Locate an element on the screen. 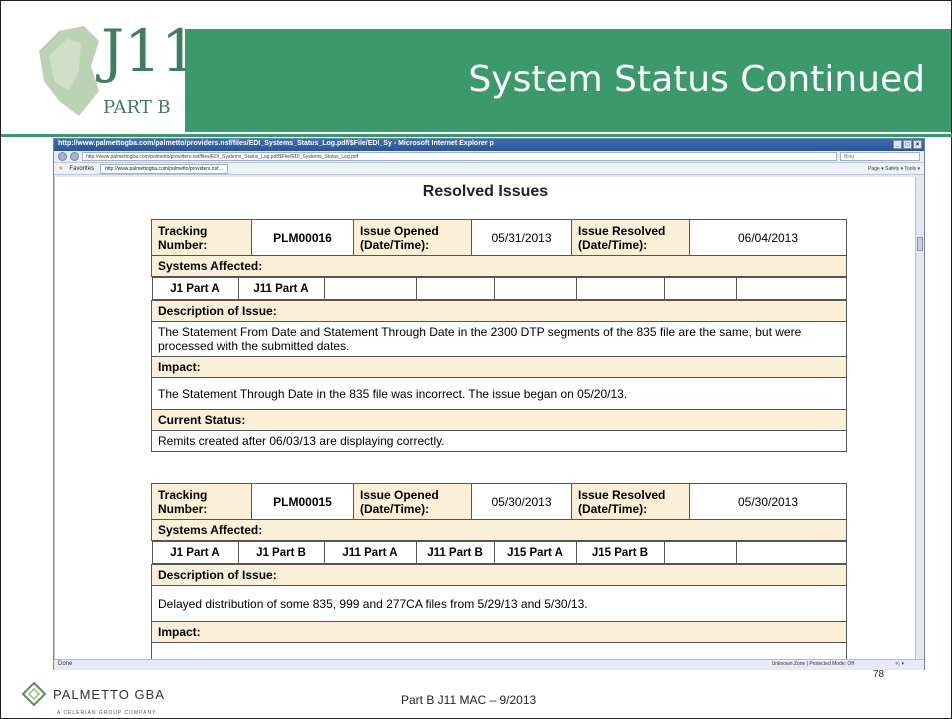 The width and height of the screenshot is (952, 719). diamond-logo-icon is located at coordinates (34, 694).